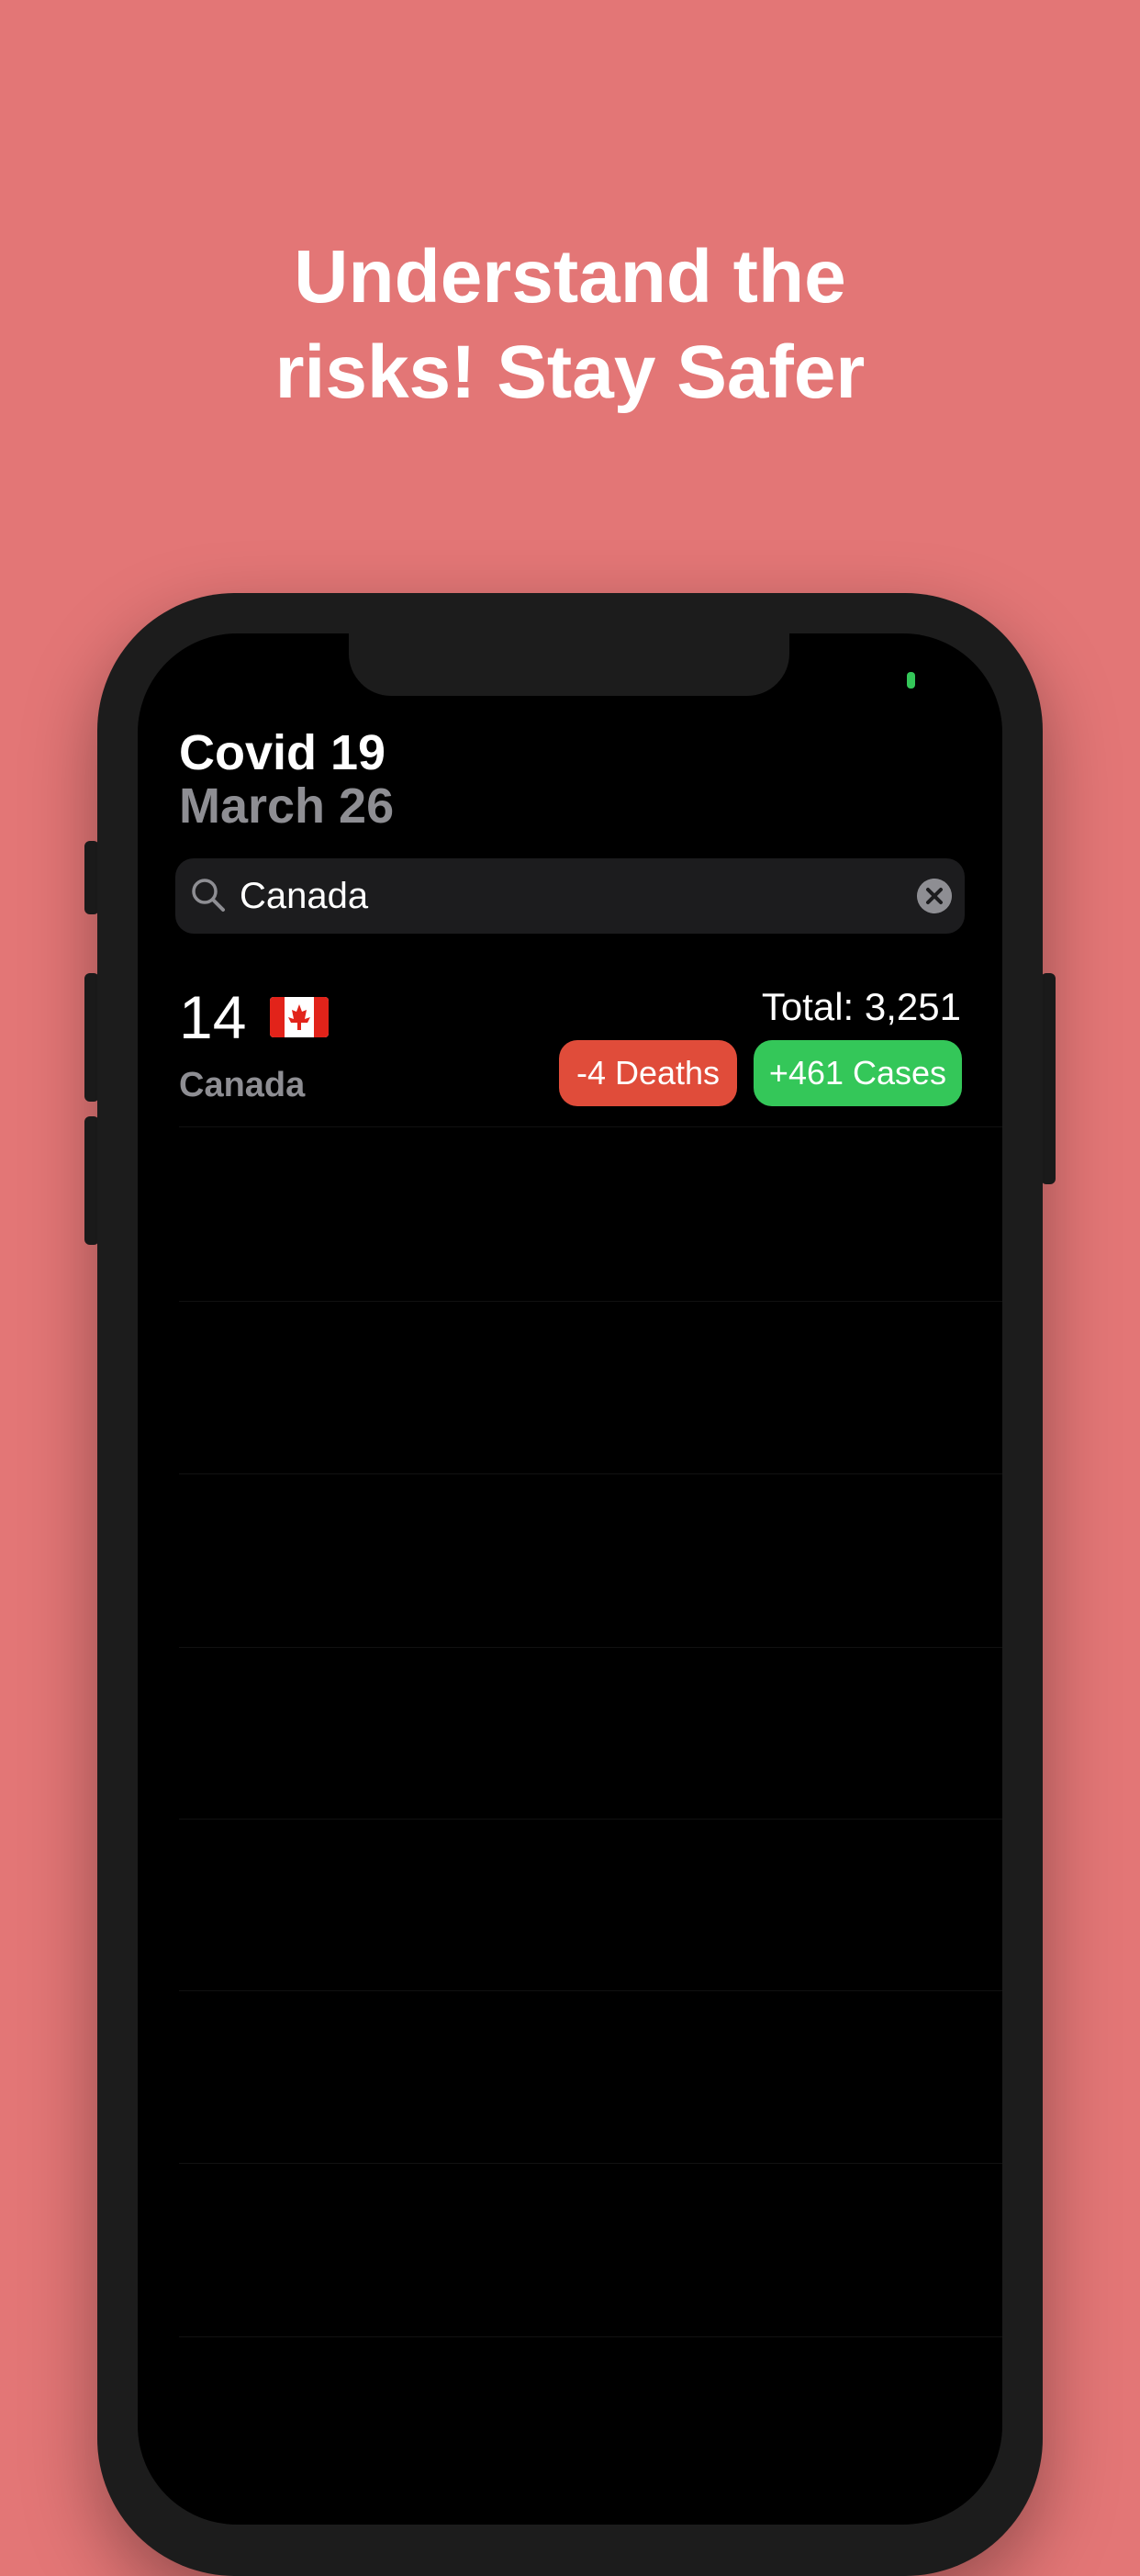  I want to click on camera-indicator-icon, so click(911, 680).